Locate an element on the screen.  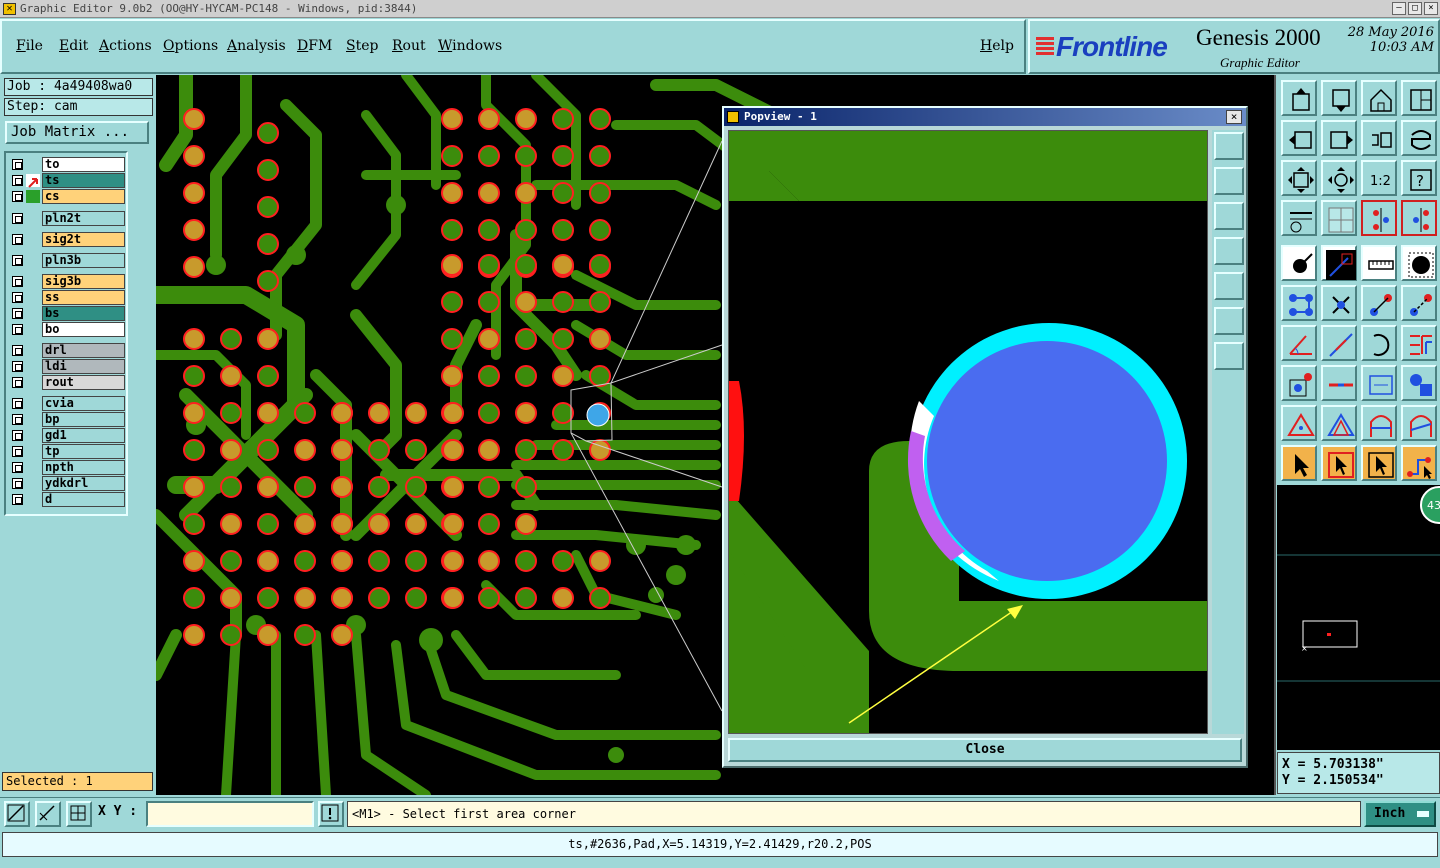
move-down-icon is located at coordinates (1339, 98).